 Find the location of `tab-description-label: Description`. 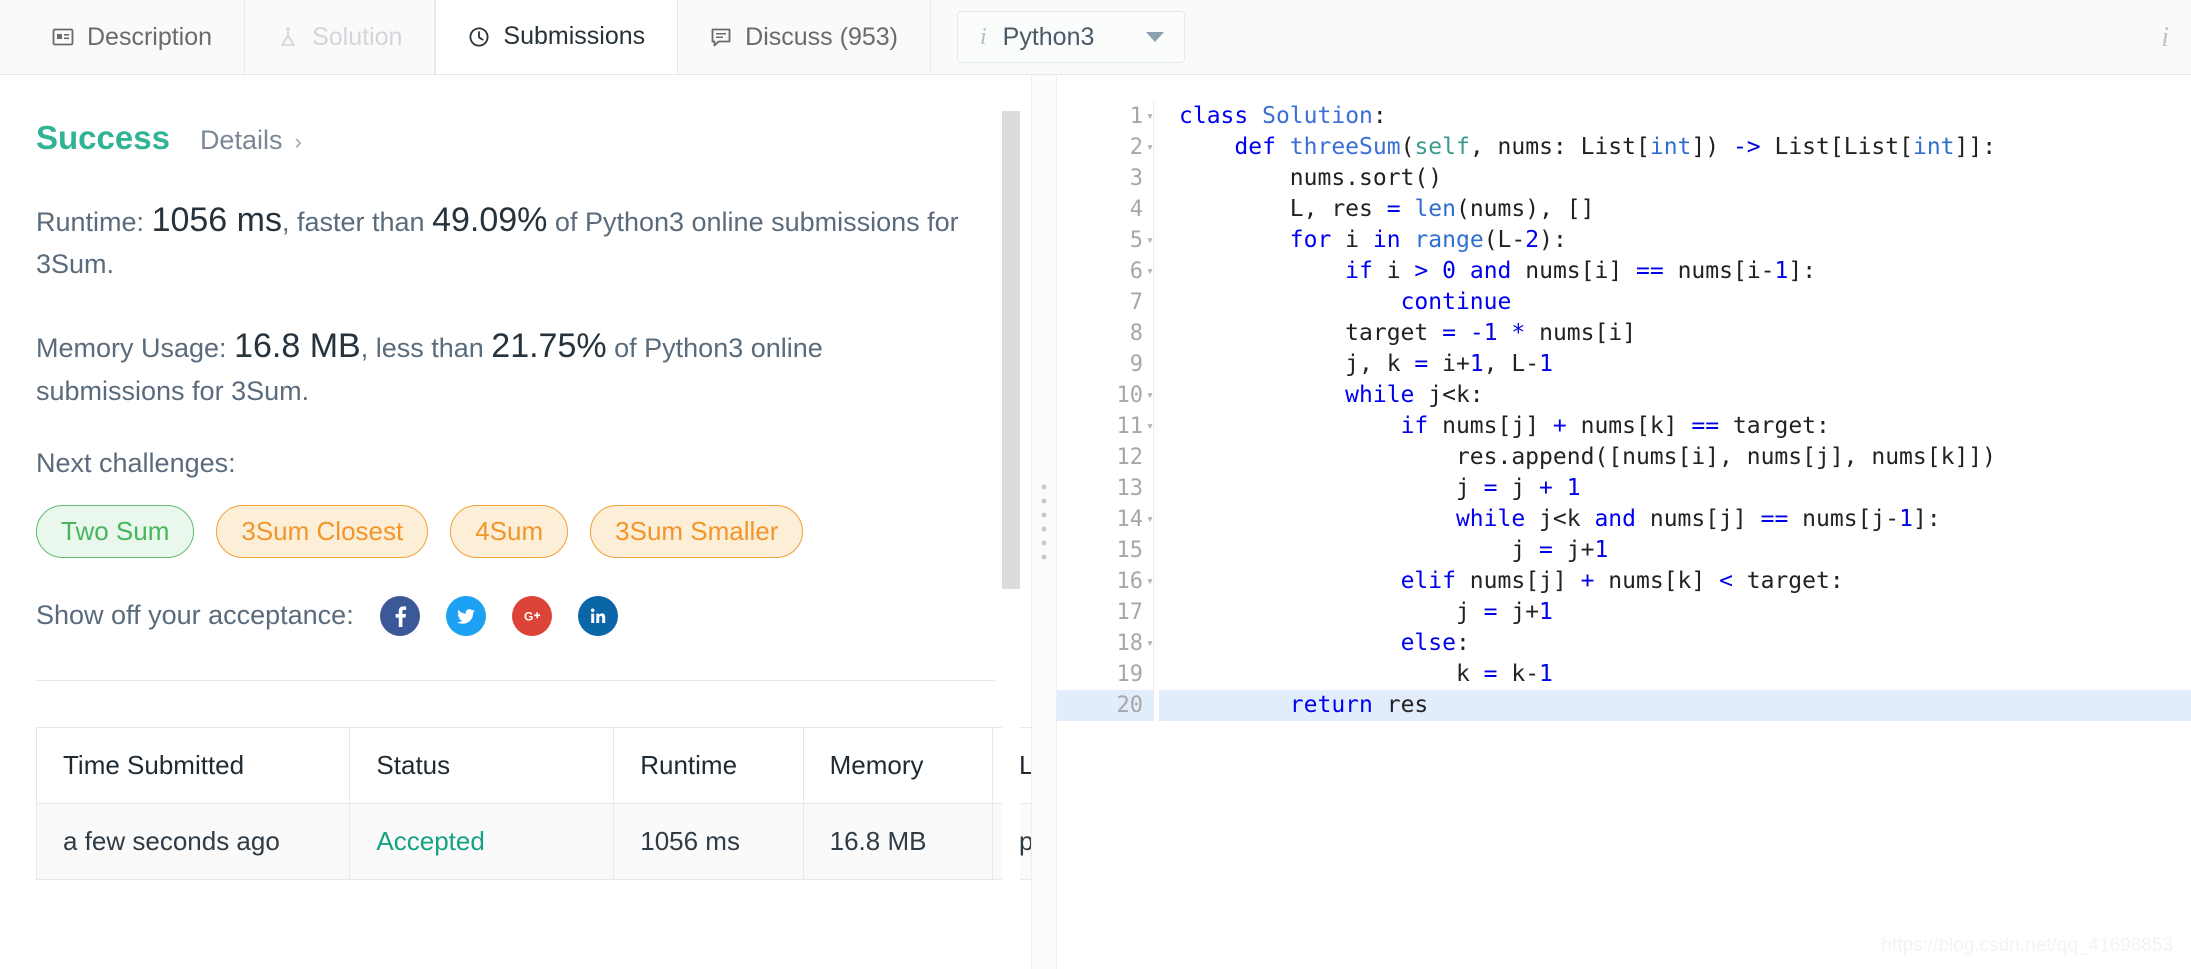

tab-description-label: Description is located at coordinates (150, 36).